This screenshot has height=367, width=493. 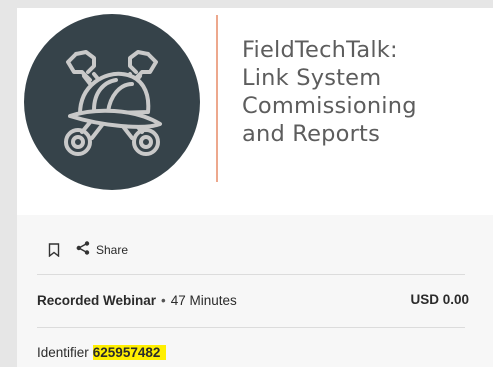 What do you see at coordinates (253, 300) in the screenshot?
I see `course-meta: Recorded Webinar • 47 Minutes USD 0.00` at bounding box center [253, 300].